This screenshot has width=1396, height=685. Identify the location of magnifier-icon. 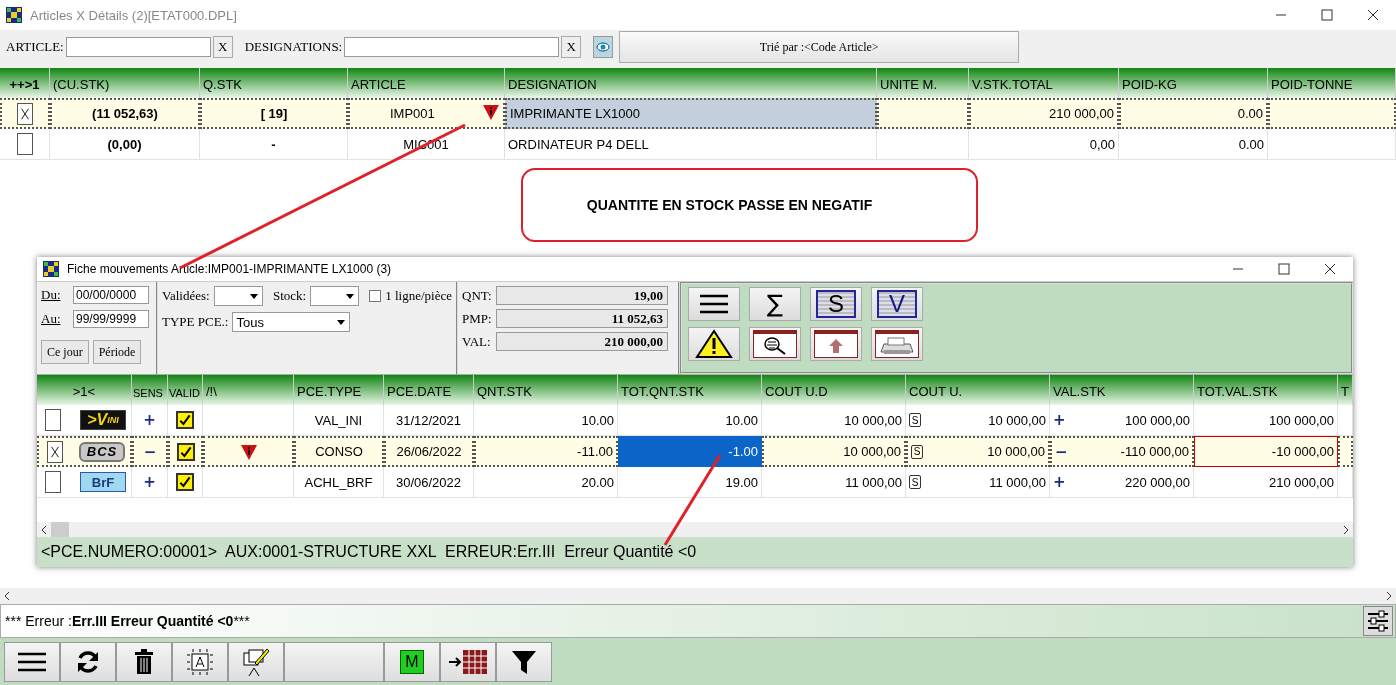
(775, 344).